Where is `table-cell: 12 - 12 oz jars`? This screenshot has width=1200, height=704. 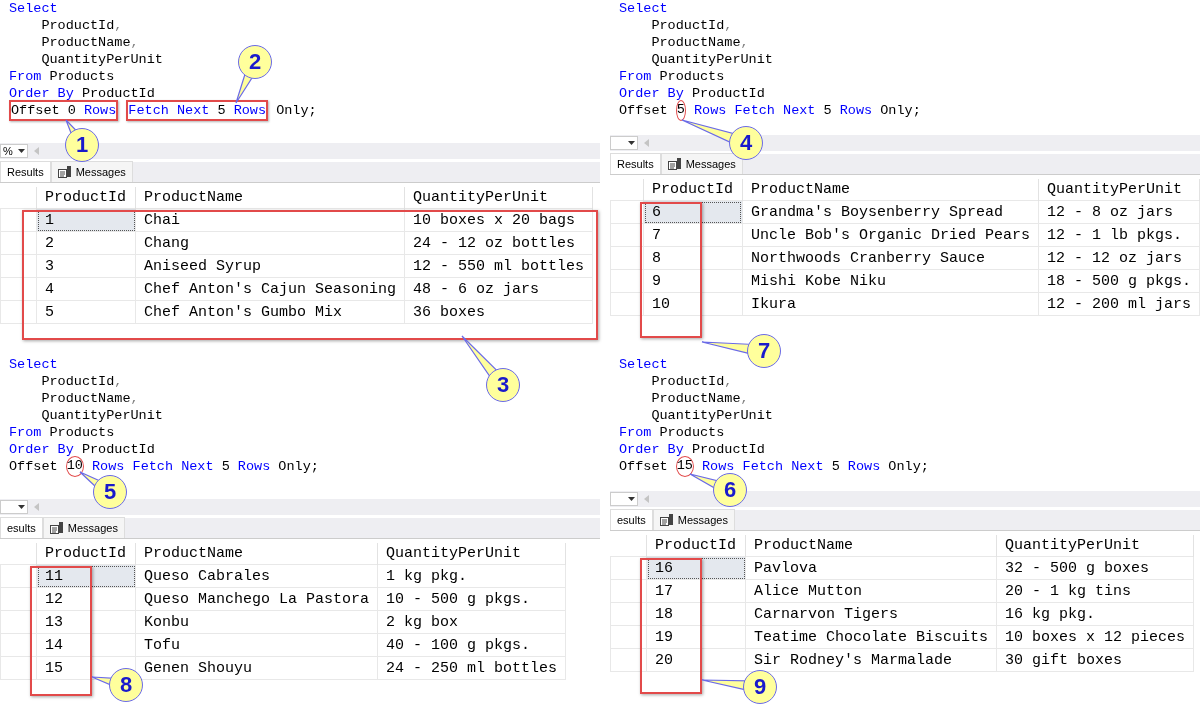
table-cell: 12 - 12 oz jars is located at coordinates (1119, 258).